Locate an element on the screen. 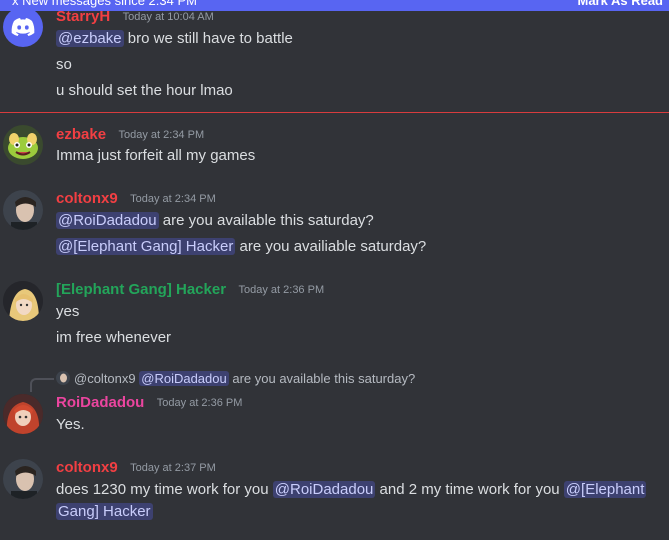 Image resolution: width=669 pixels, height=540 pixels. message-content: are you availiable saturday? is located at coordinates (331, 246).